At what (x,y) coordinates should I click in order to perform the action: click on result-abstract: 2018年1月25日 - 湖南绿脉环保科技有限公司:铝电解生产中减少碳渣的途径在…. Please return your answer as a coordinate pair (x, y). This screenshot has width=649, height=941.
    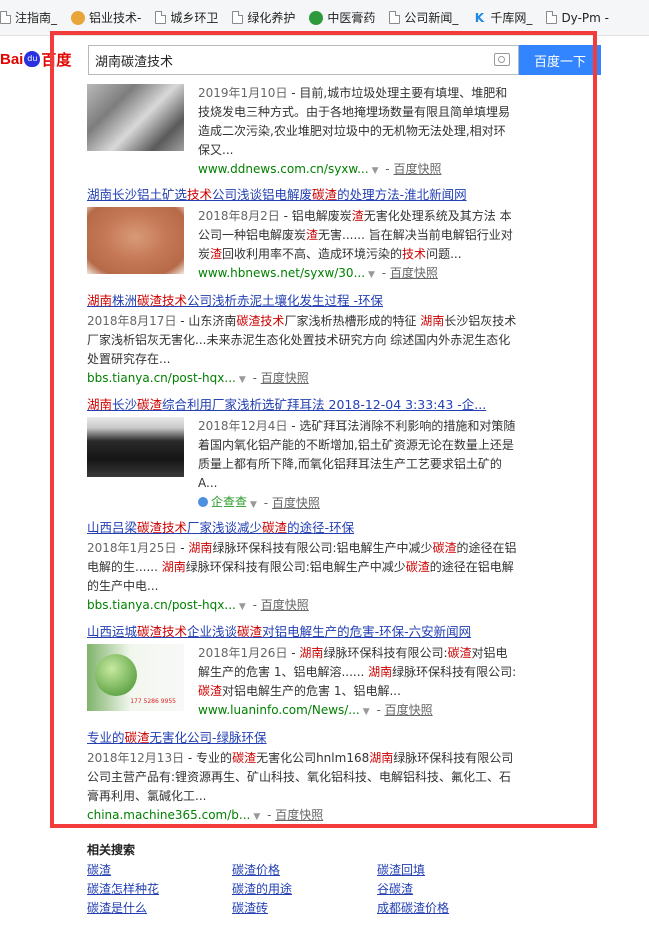
    Looking at the image, I should click on (302, 567).